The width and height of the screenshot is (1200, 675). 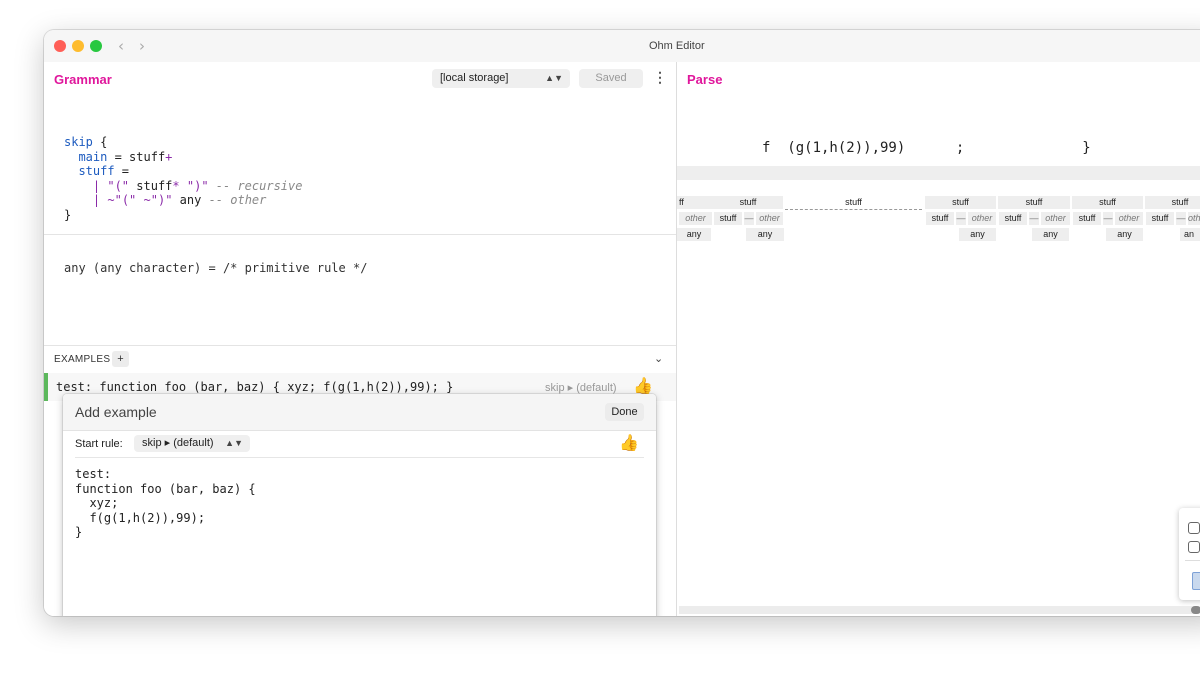 What do you see at coordinates (1190, 234) in the screenshot?
I see `parse-node: an` at bounding box center [1190, 234].